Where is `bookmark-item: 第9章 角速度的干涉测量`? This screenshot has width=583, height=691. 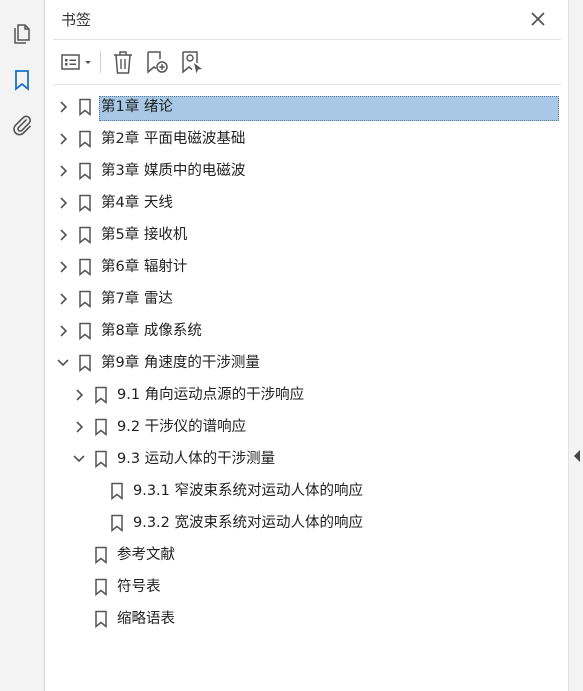
bookmark-item: 第9章 角速度的干涉测量 is located at coordinates (306, 363).